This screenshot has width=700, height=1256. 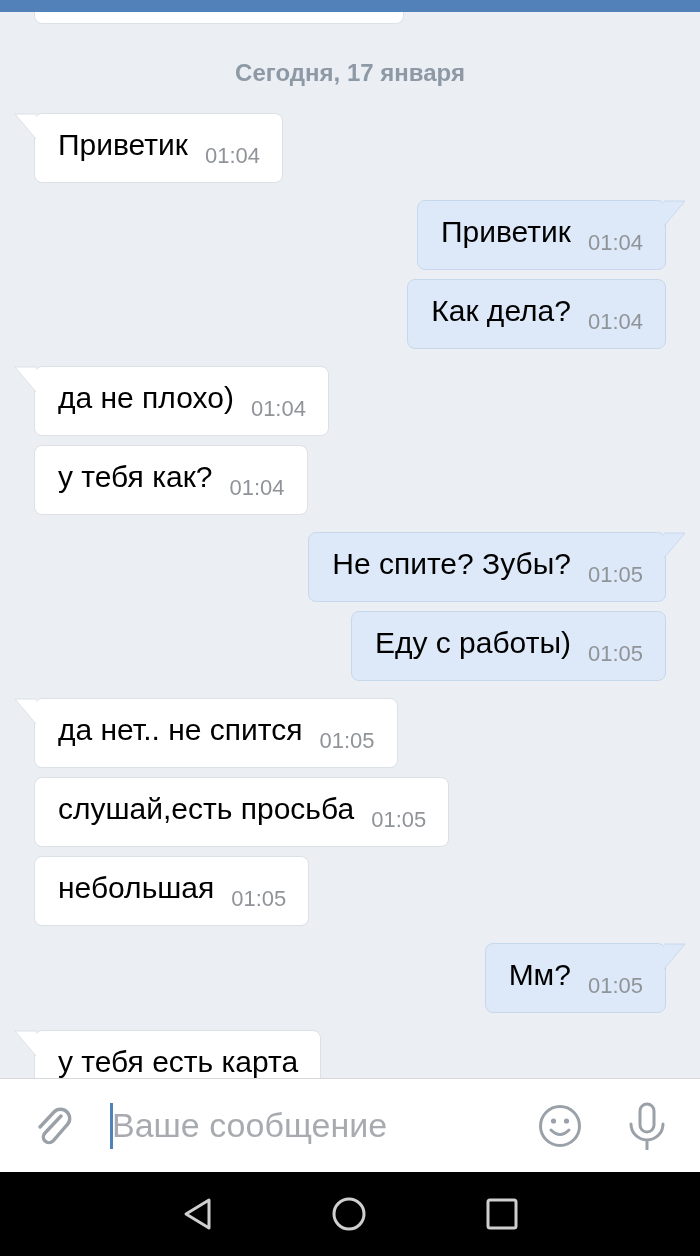 What do you see at coordinates (502, 1214) in the screenshot?
I see `recent-apps-icon` at bounding box center [502, 1214].